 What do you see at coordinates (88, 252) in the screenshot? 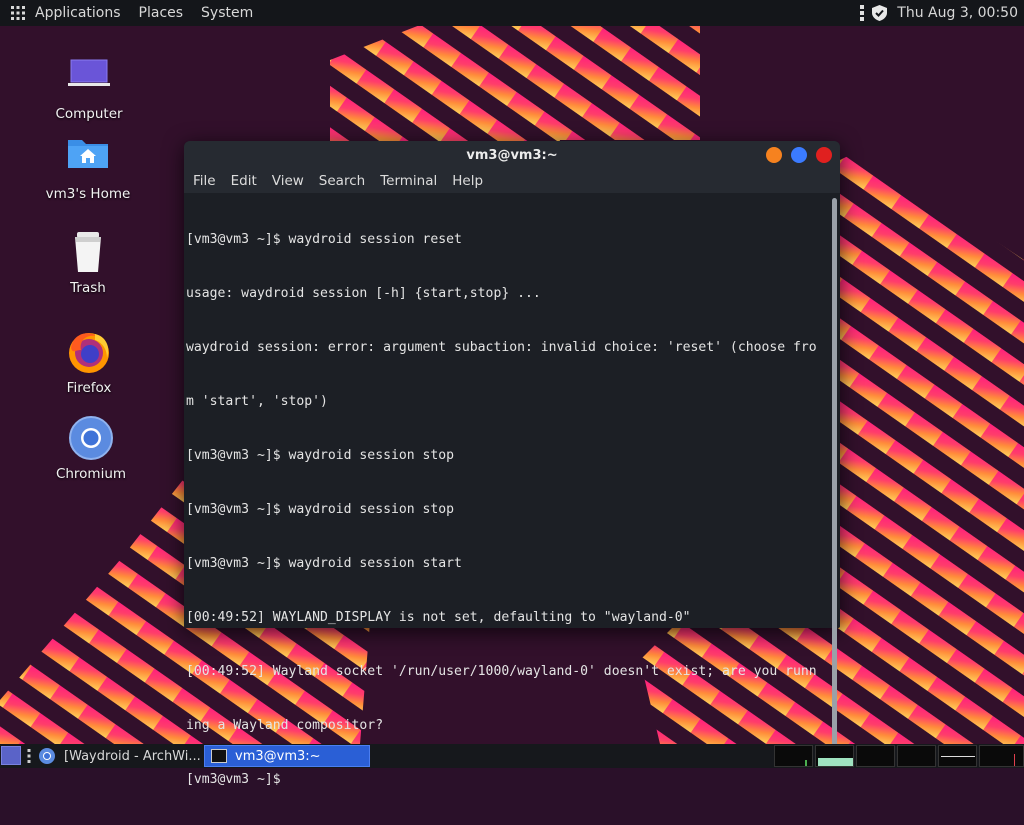
I see `trash-icon` at bounding box center [88, 252].